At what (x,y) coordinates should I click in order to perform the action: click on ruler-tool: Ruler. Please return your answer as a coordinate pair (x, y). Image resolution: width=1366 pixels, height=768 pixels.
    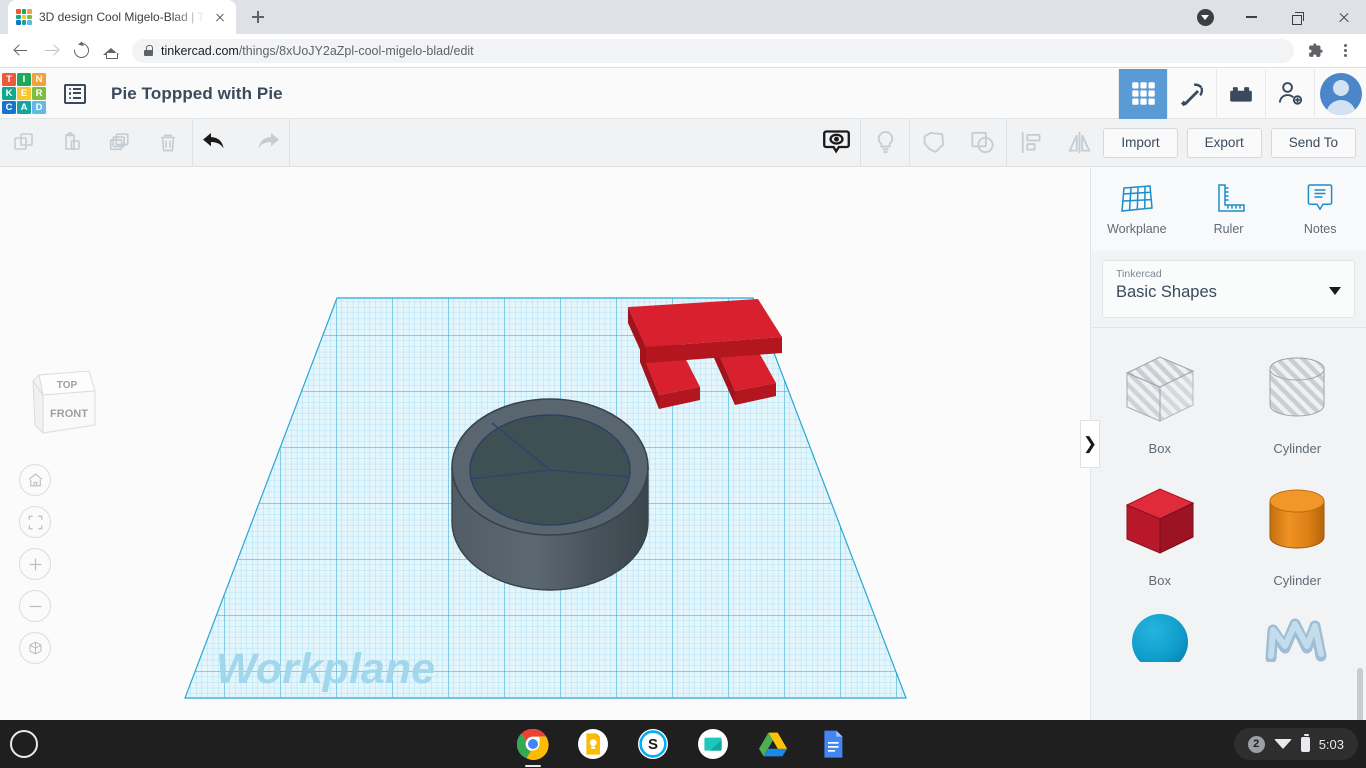
    Looking at the image, I should click on (1229, 209).